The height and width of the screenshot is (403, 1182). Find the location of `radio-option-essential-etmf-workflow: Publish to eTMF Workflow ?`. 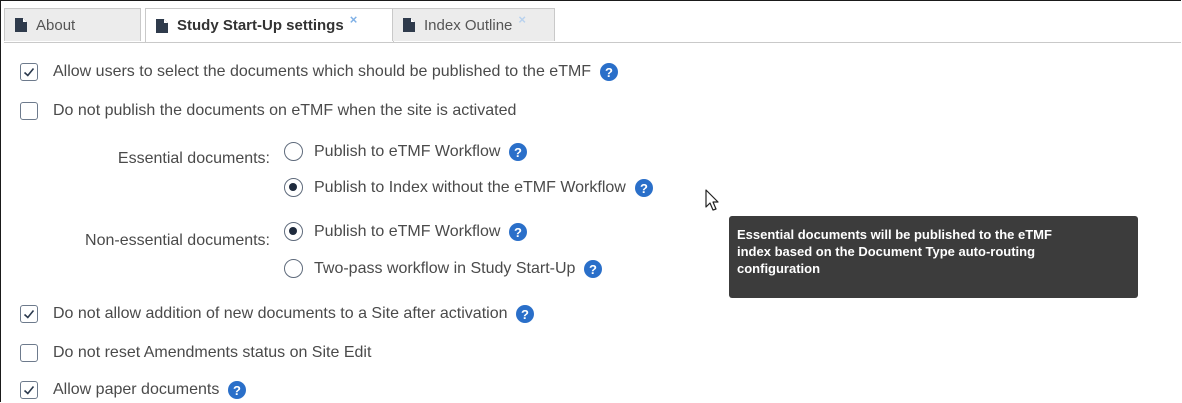

radio-option-essential-etmf-workflow: Publish to eTMF Workflow ? is located at coordinates (406, 151).